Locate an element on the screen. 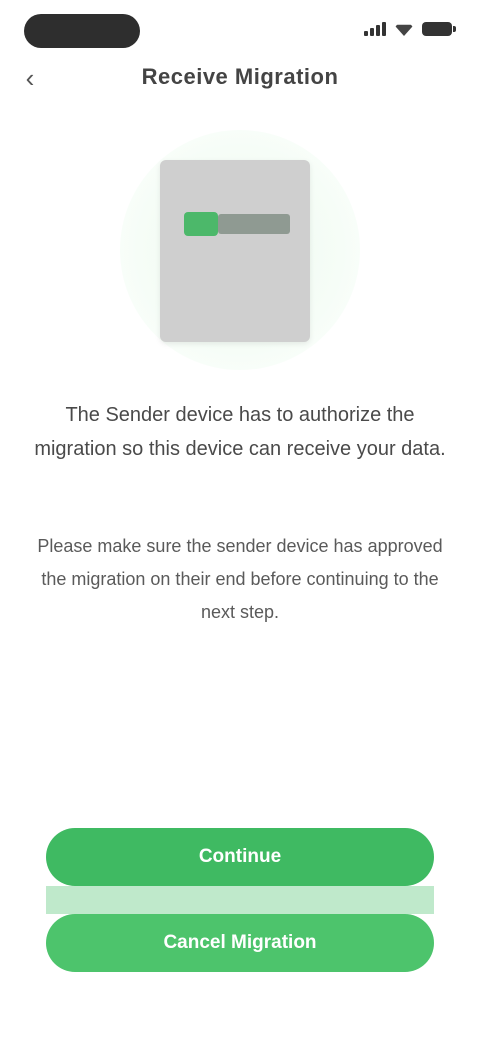 The width and height of the screenshot is (480, 1040). document-illustration is located at coordinates (235, 251).